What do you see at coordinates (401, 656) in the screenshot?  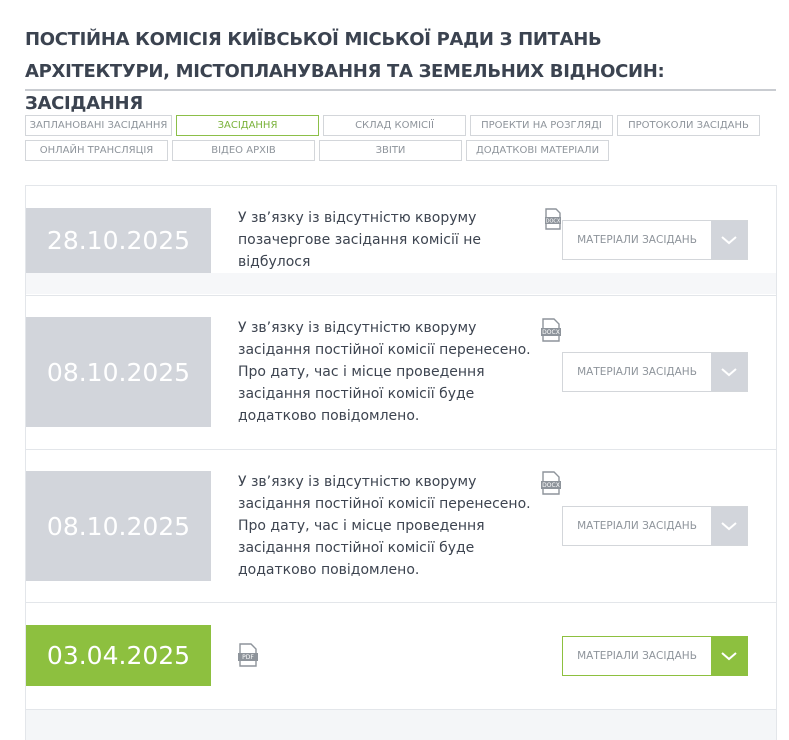 I see `meeting-row: 03.04.2025 PDF МАТЕРІАЛИ ЗАСІДАНЬ` at bounding box center [401, 656].